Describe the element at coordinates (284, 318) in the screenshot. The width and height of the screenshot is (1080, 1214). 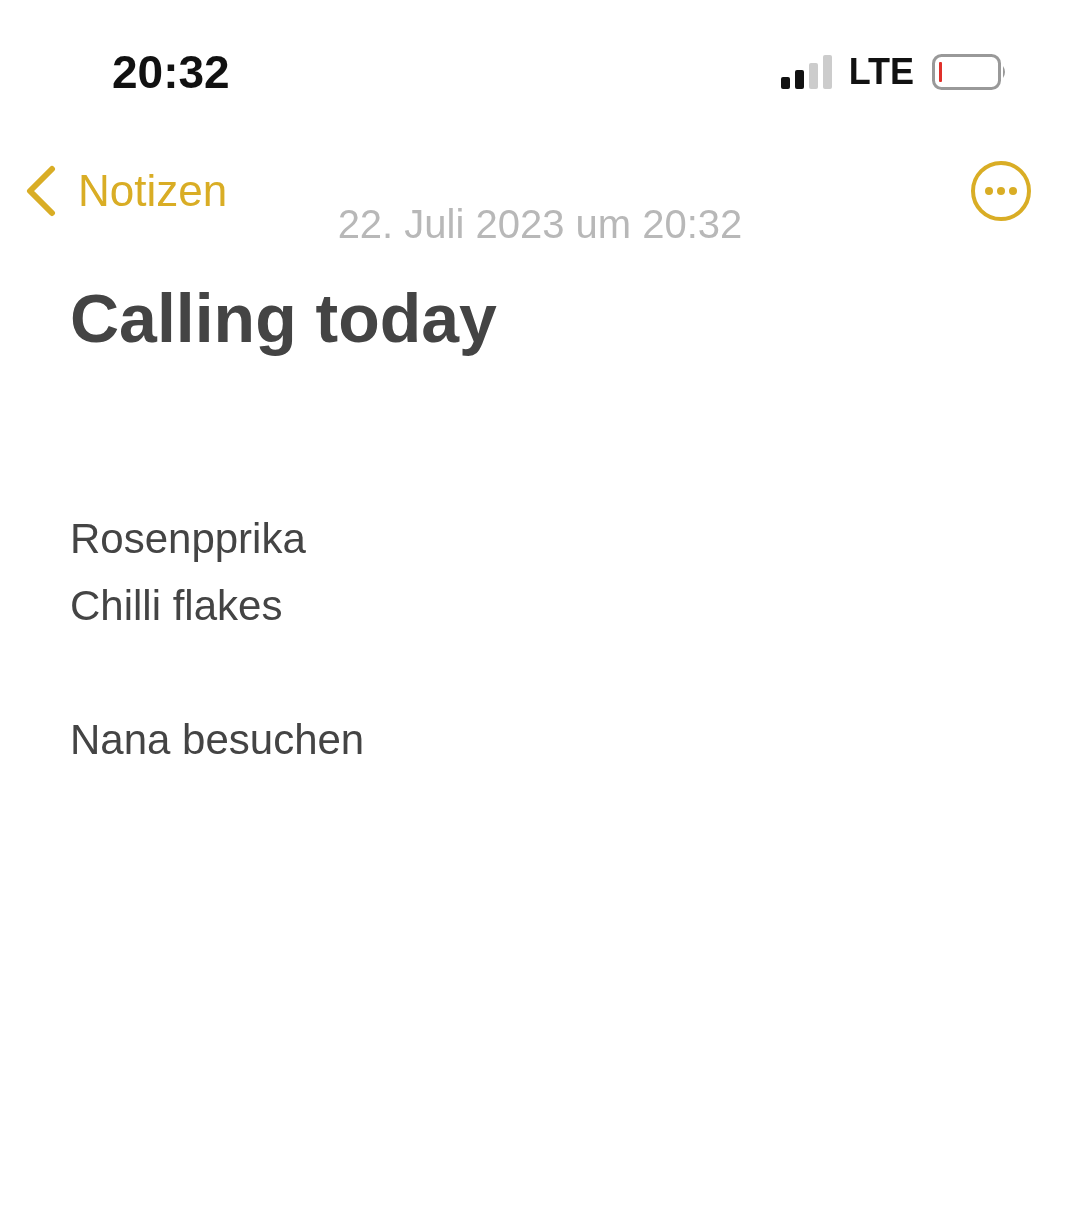
I see `note-title: Calling today` at that location.